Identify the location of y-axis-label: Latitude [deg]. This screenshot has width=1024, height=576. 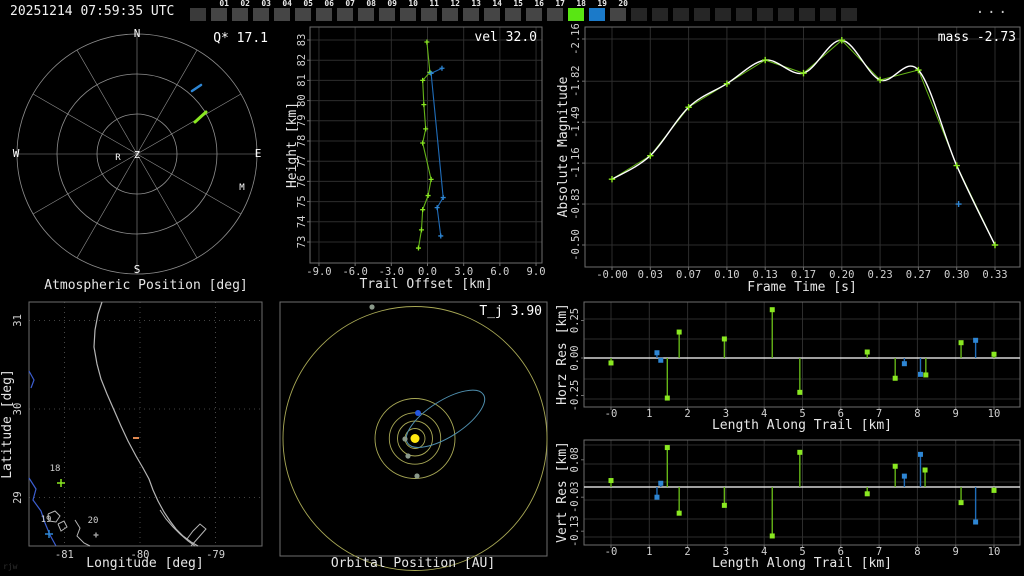
(7, 424).